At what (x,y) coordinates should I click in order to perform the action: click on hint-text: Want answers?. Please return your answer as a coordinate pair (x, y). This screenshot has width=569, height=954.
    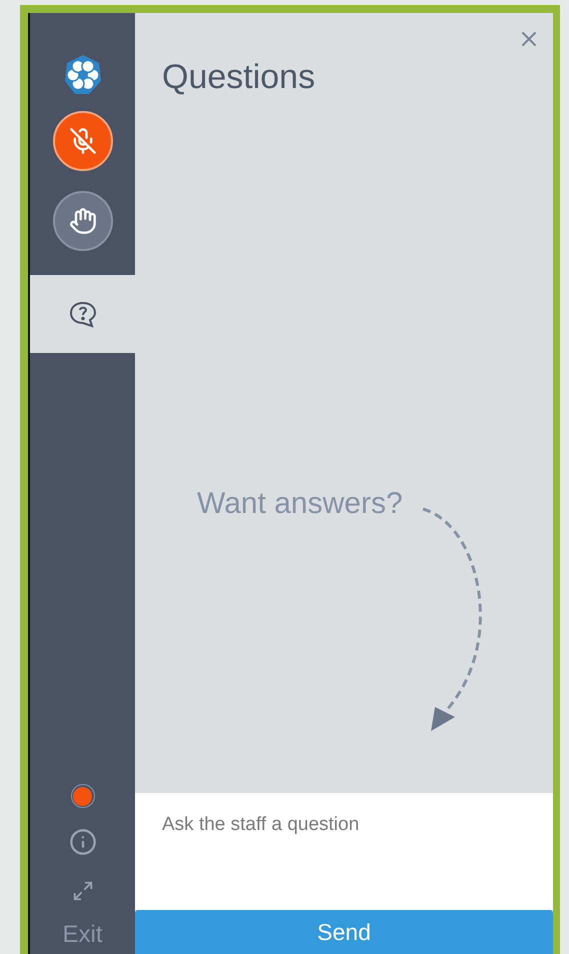
    Looking at the image, I should click on (300, 504).